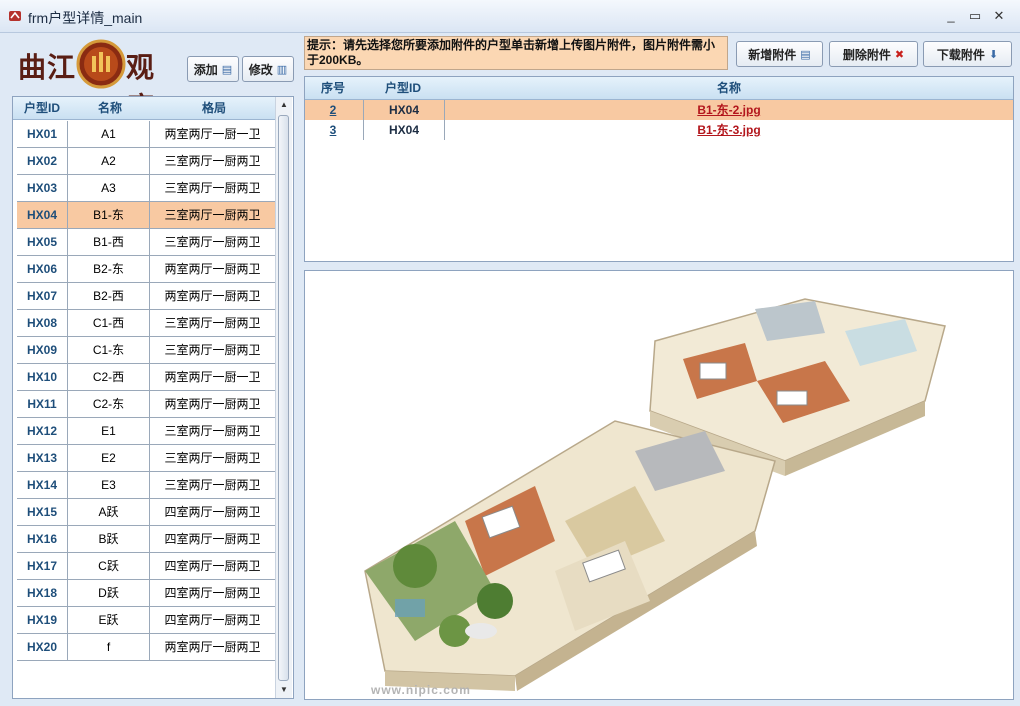 Image resolution: width=1020 pixels, height=706 pixels. I want to click on house-type-name: C跃, so click(109, 566).